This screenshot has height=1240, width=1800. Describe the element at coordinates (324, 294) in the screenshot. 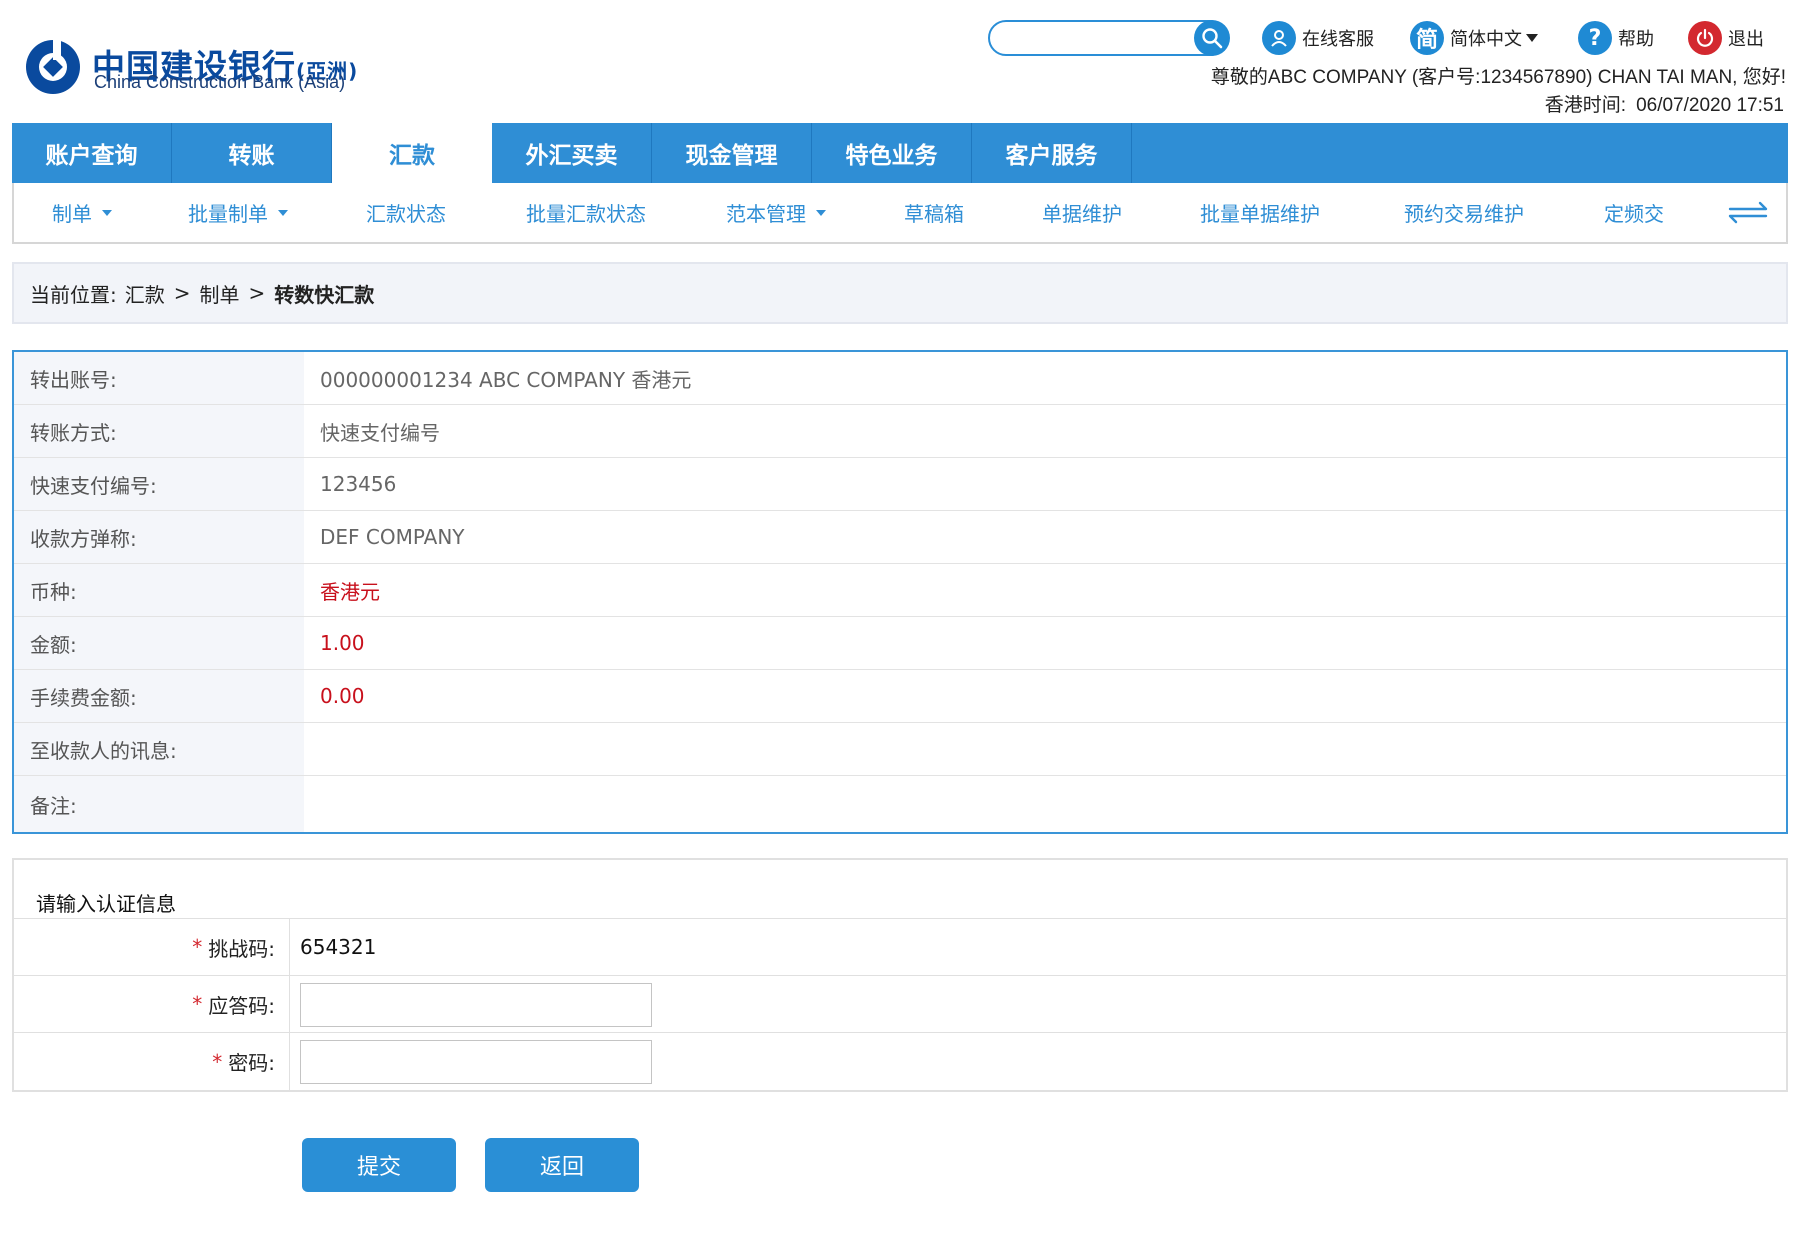

I see `breadcrumb-current: 转数快汇款` at that location.